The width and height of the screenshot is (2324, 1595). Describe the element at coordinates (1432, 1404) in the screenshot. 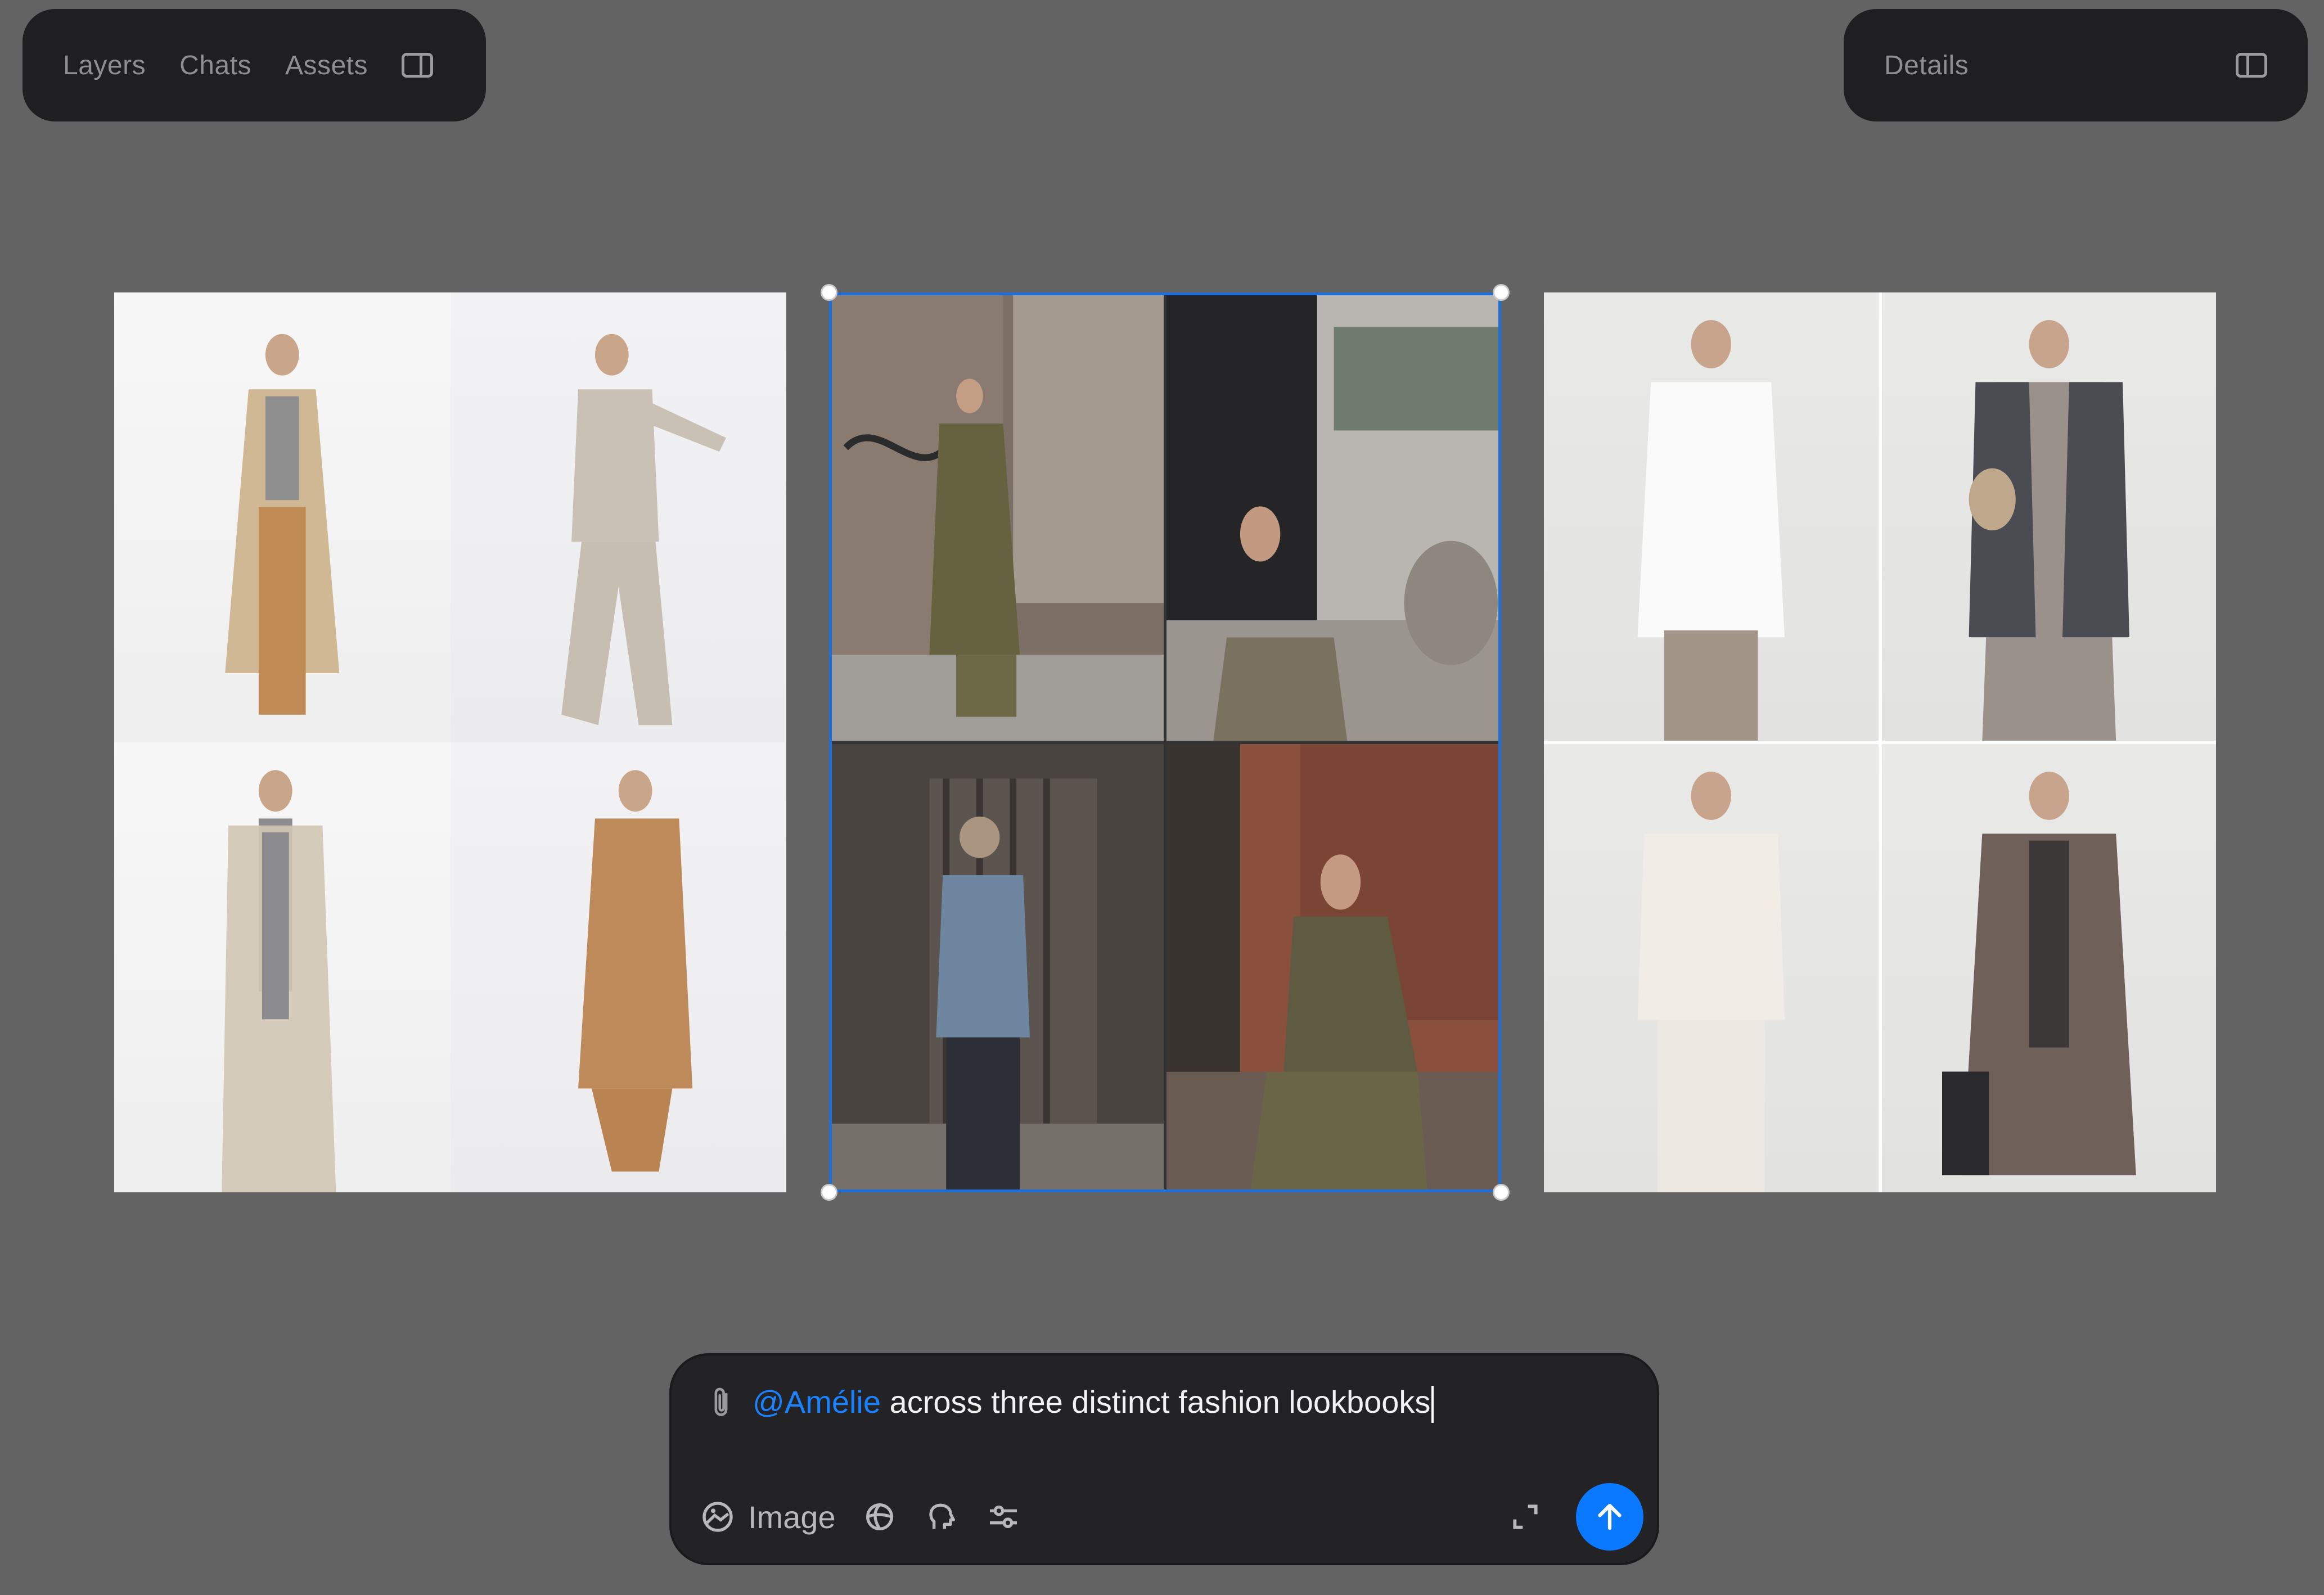

I see `text-caret` at that location.